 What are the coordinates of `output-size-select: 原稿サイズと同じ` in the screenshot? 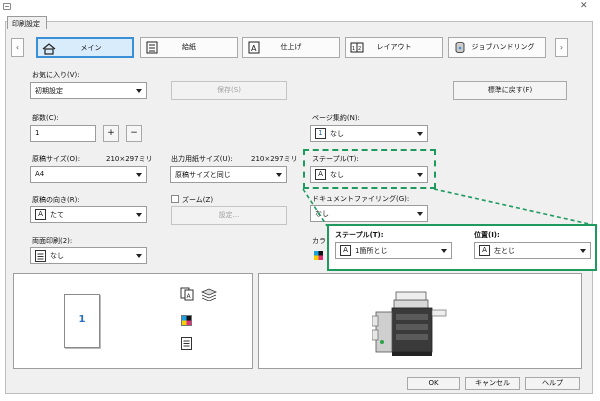 It's located at (228, 174).